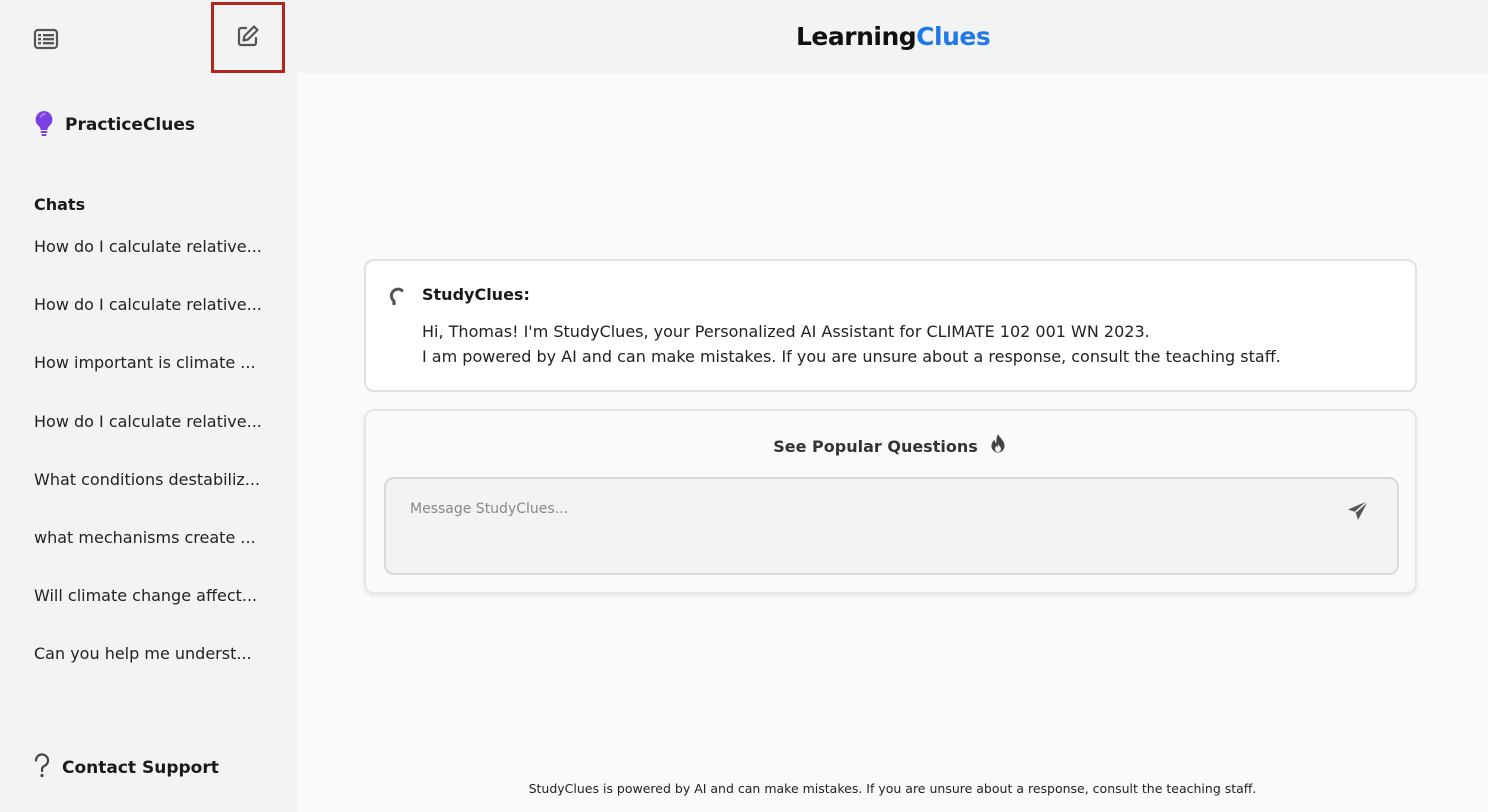  I want to click on see-popular-questions-button: See Popular Questions, so click(890, 446).